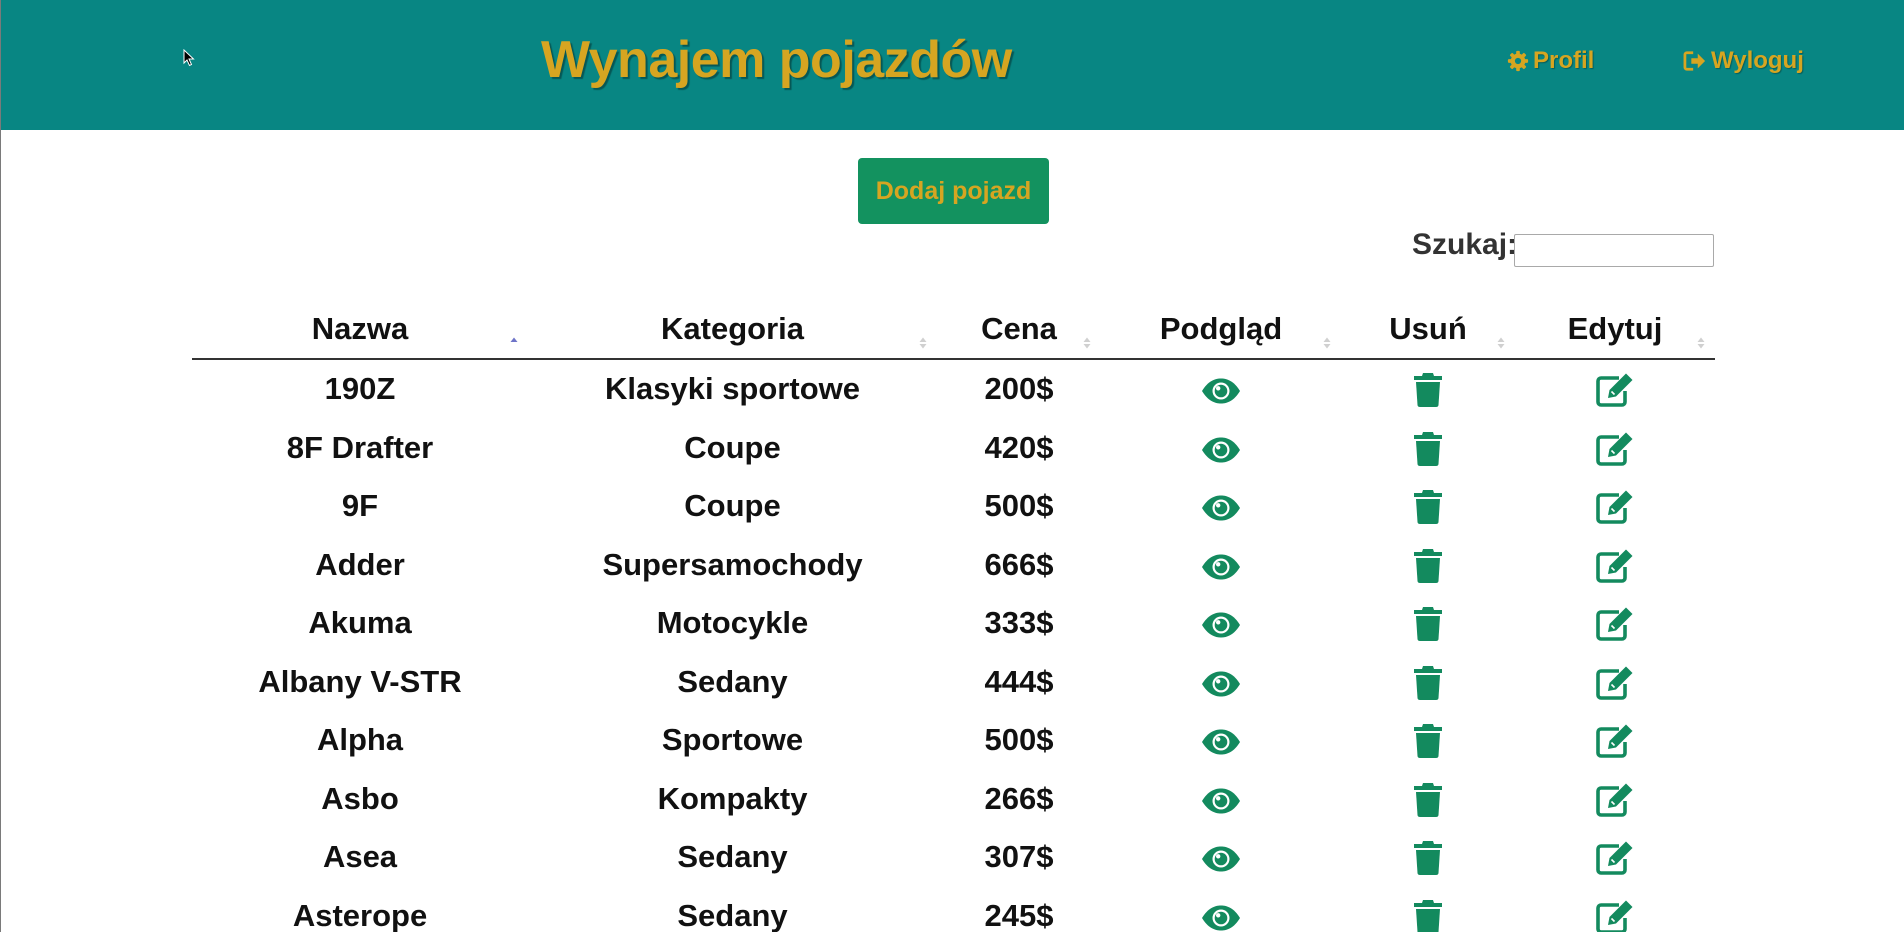 The width and height of the screenshot is (1904, 932). I want to click on sign-out-icon, so click(1695, 61).